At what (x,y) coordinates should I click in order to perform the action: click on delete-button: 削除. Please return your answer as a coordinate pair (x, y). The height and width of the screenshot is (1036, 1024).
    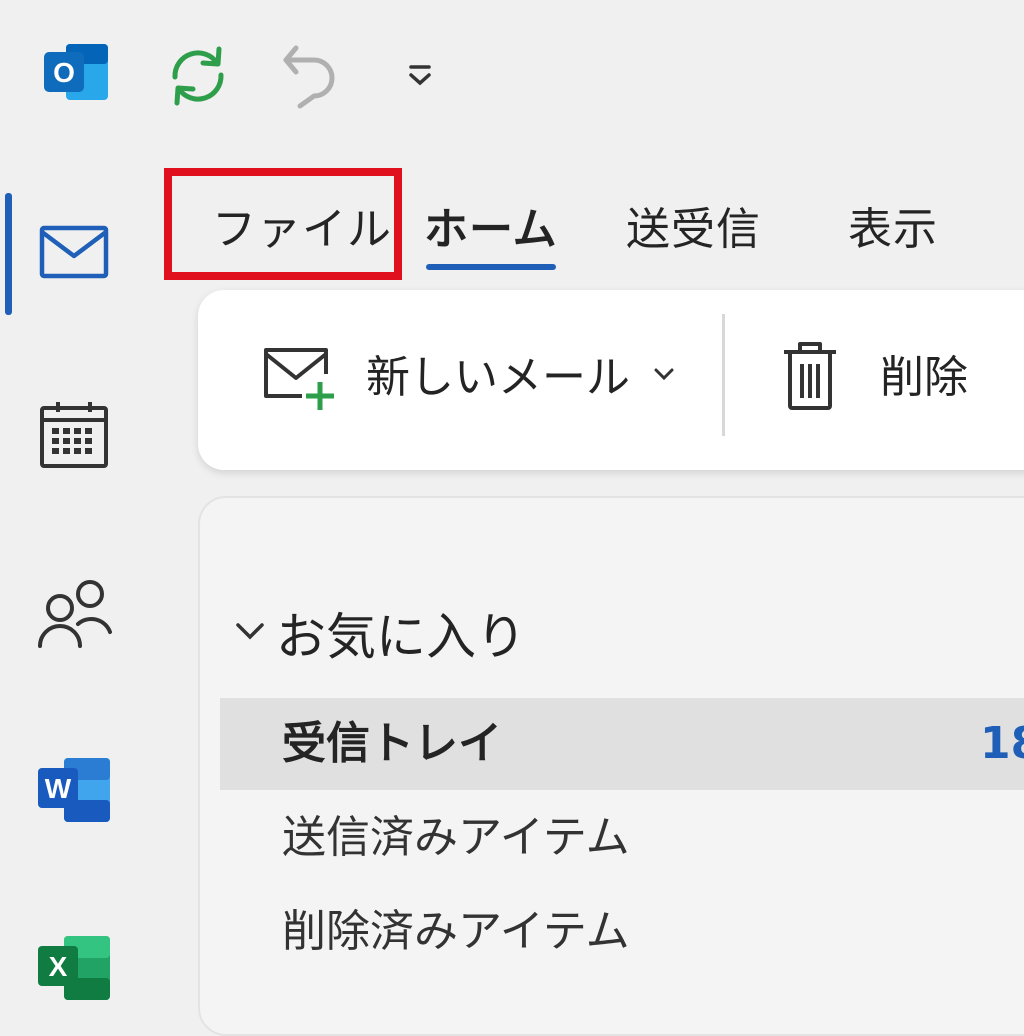
    Looking at the image, I should click on (896, 378).